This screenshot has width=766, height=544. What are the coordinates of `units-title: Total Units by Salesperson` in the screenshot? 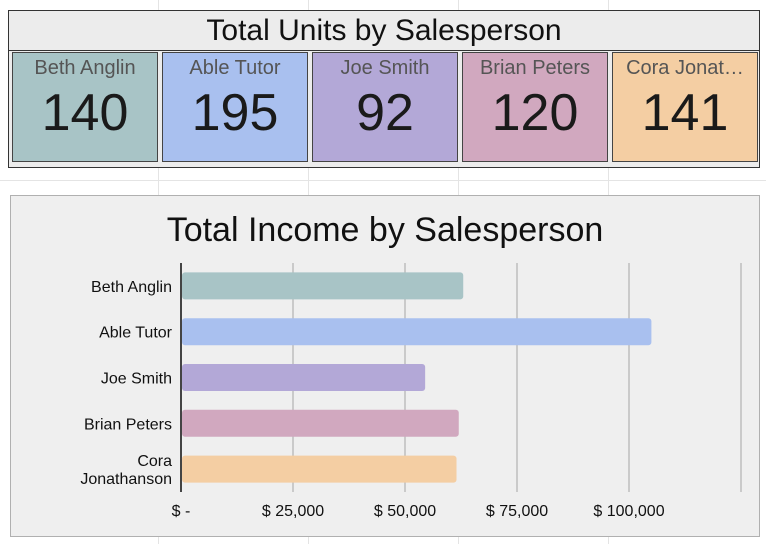 It's located at (384, 30).